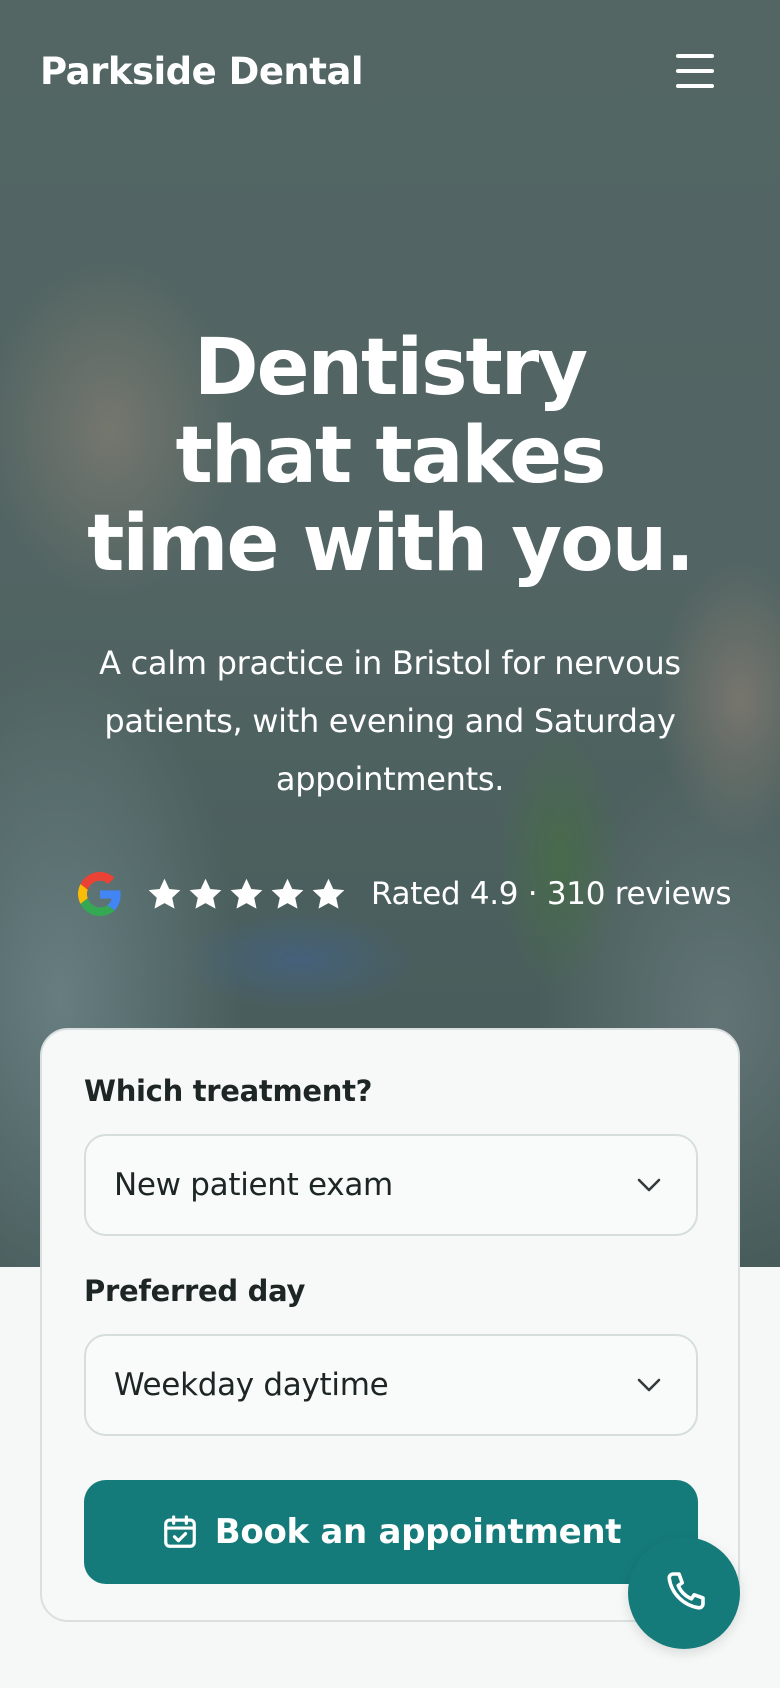 This screenshot has height=1688, width=780. What do you see at coordinates (228, 1091) in the screenshot?
I see `treatment-label: Which treatment?` at bounding box center [228, 1091].